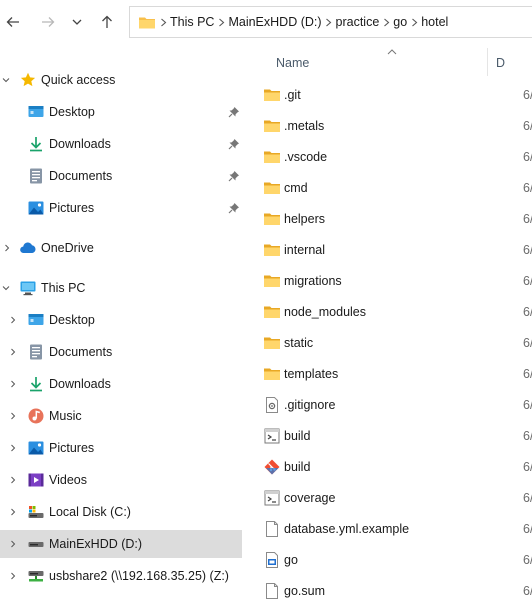  I want to click on file-row: .metals 6/, so click(388, 126).